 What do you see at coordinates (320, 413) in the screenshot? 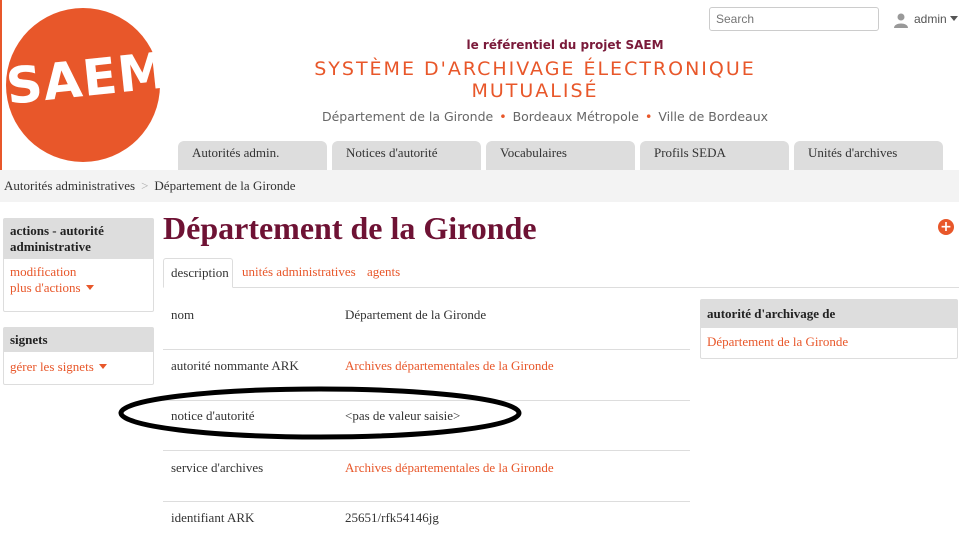
I see `highlight-ellipse` at bounding box center [320, 413].